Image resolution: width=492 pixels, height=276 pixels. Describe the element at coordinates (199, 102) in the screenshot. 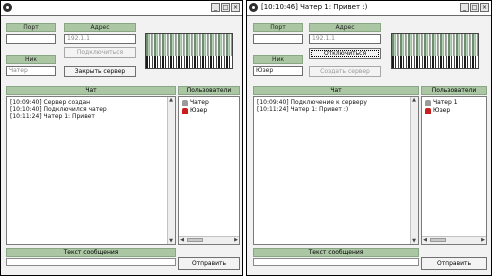

I see `user-name: Чатер` at that location.